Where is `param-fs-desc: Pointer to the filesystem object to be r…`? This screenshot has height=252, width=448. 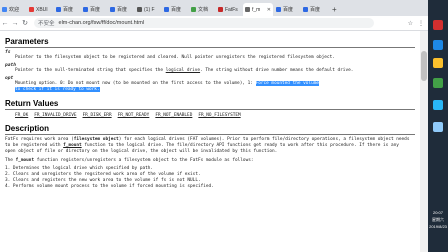 param-fs-desc: Pointer to the filesystem object to be r… is located at coordinates (175, 57).